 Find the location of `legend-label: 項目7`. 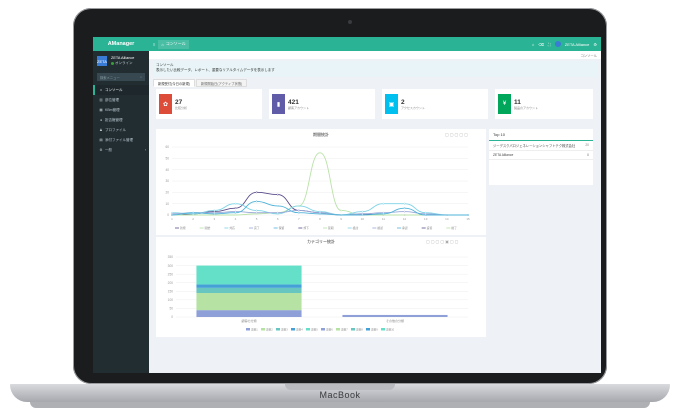

legend-label: 項目7 is located at coordinates (344, 330).